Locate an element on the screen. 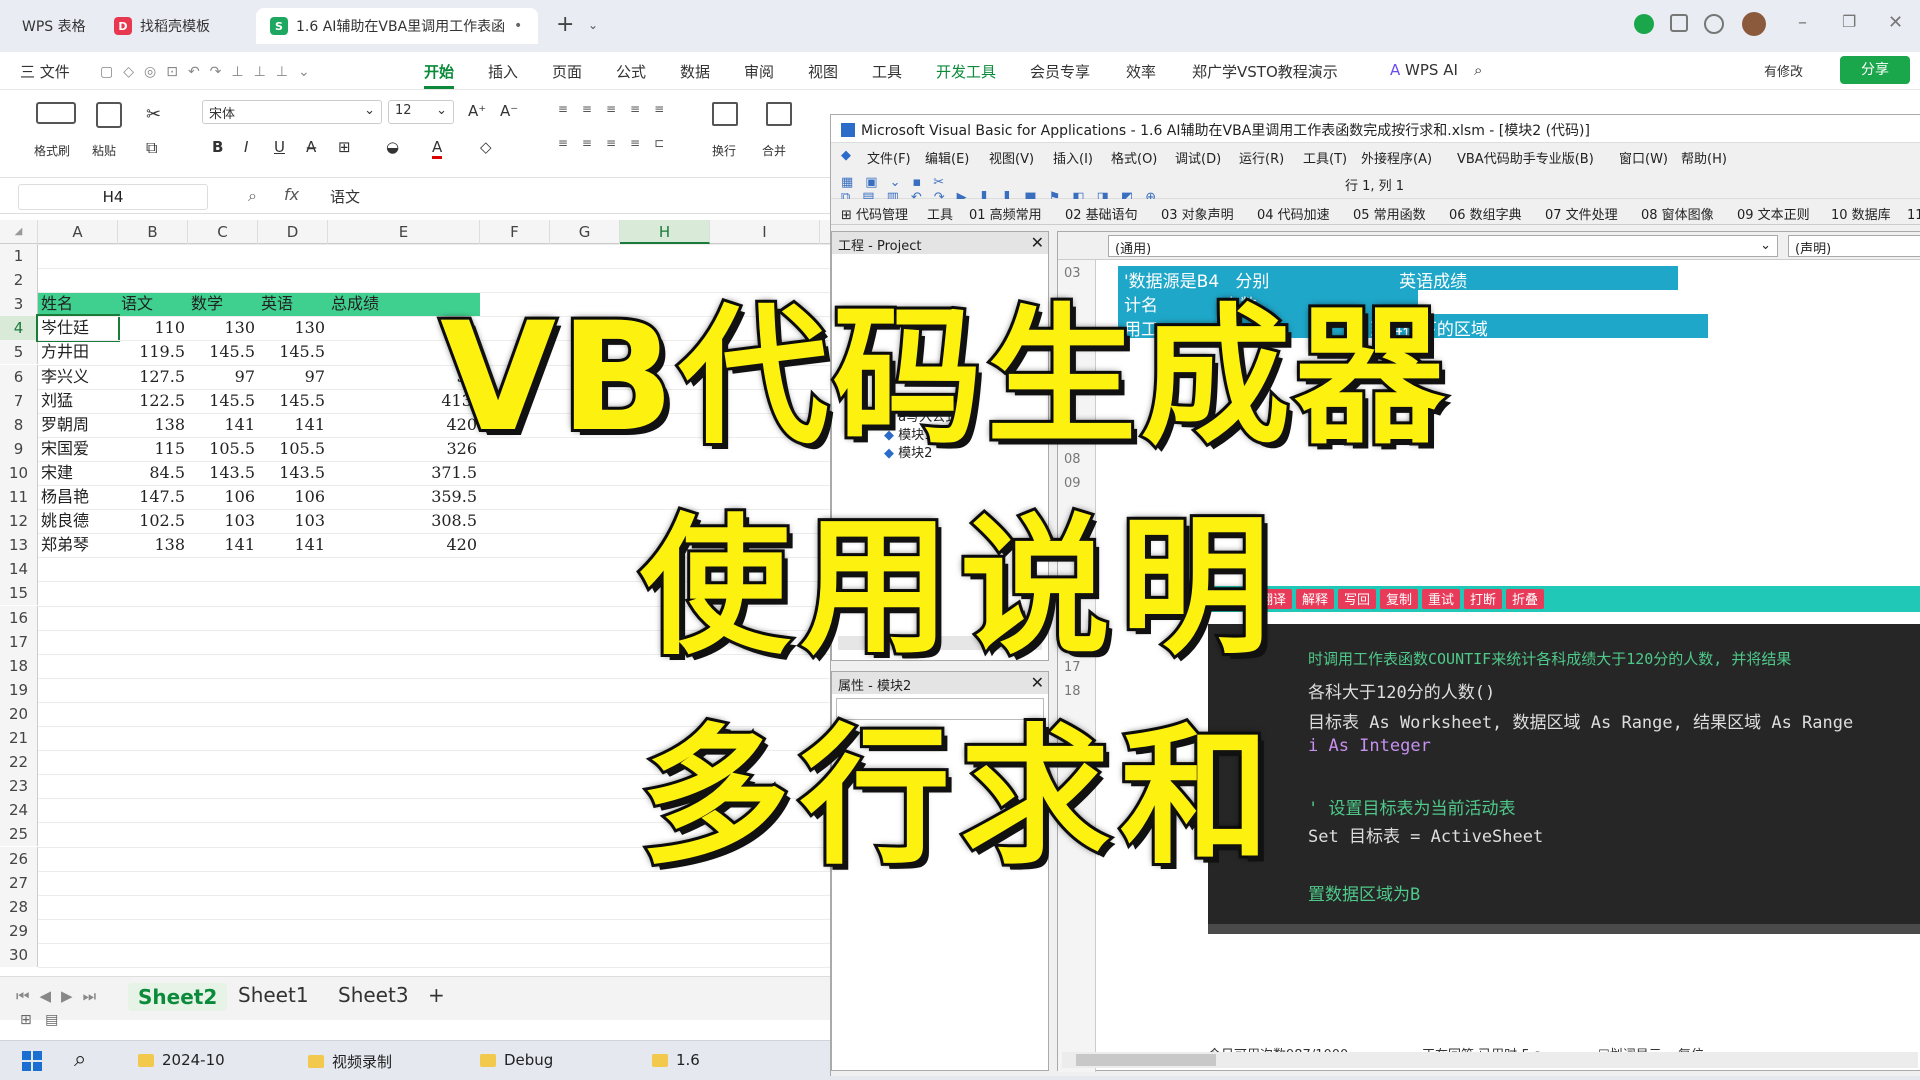 The width and height of the screenshot is (1920, 1080). row-header: 17 is located at coordinates (19, 641).